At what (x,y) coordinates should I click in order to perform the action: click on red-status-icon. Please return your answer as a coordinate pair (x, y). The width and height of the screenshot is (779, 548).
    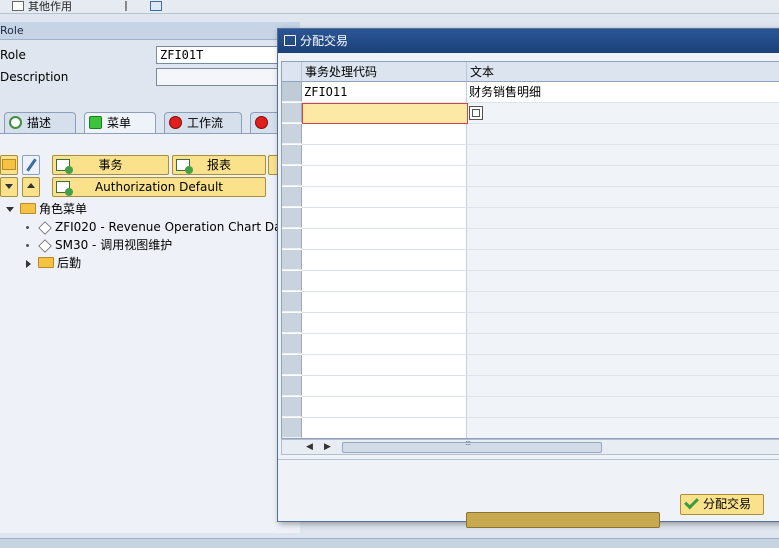
    Looking at the image, I should click on (175, 122).